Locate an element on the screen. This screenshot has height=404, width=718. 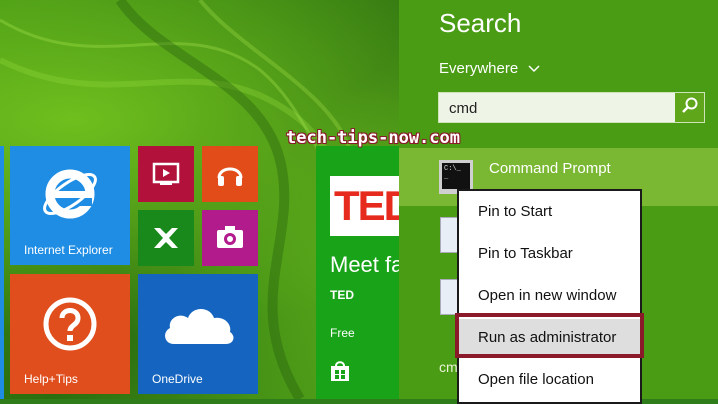
menu-item-open-in-new-window: Open in new window is located at coordinates (549, 296).